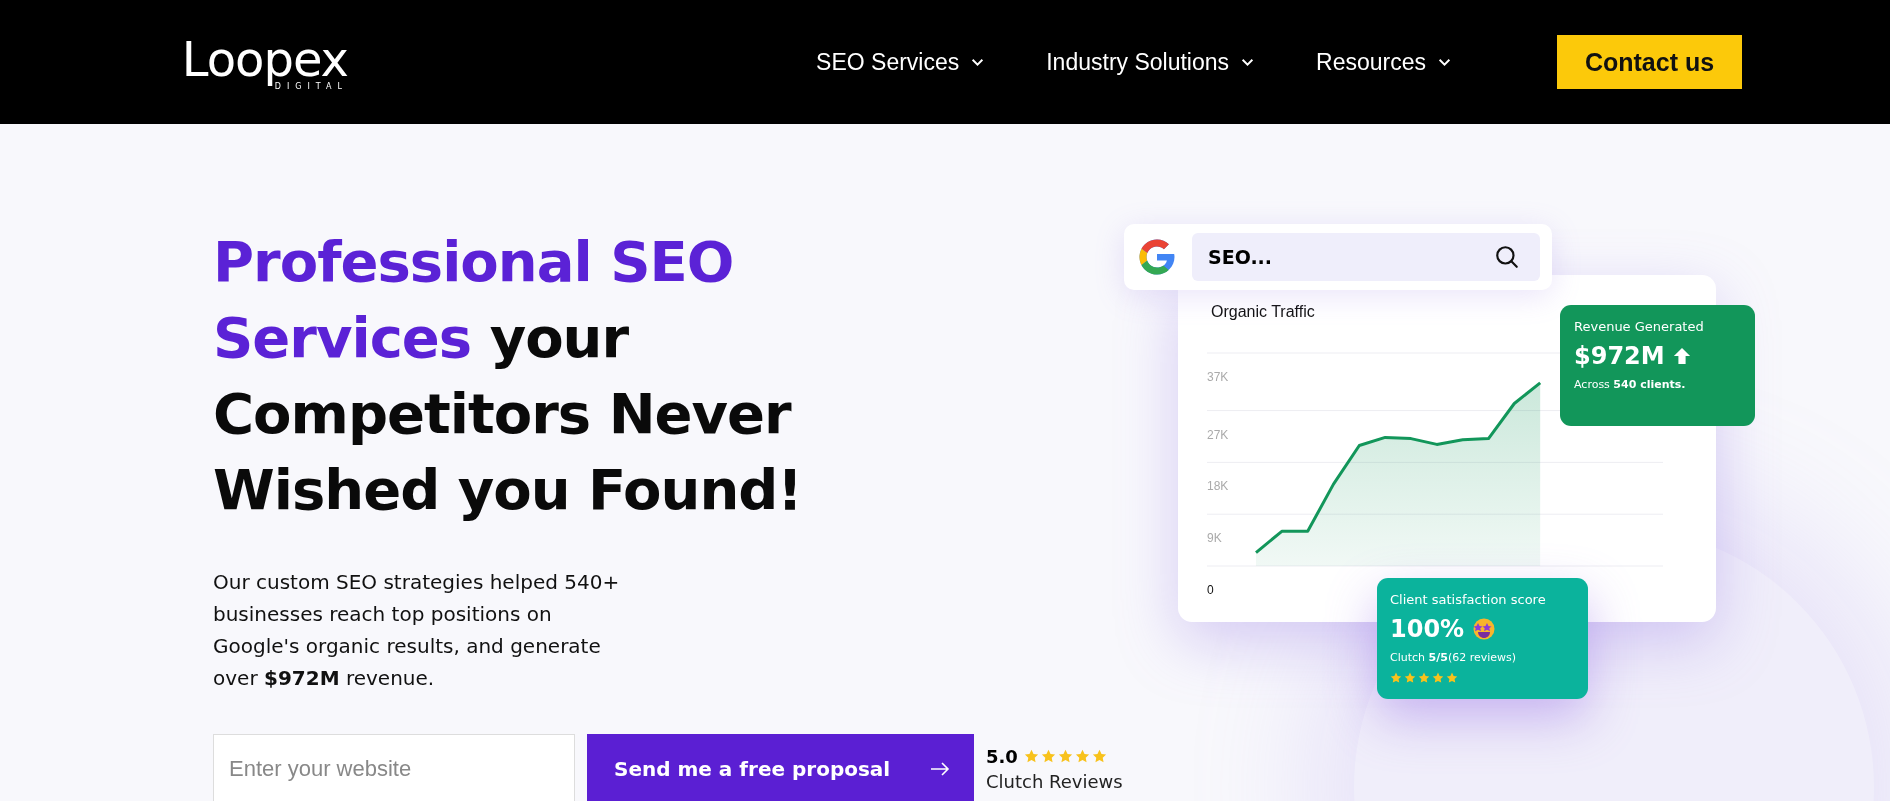  I want to click on card-title: Revenue Generated, so click(1639, 326).